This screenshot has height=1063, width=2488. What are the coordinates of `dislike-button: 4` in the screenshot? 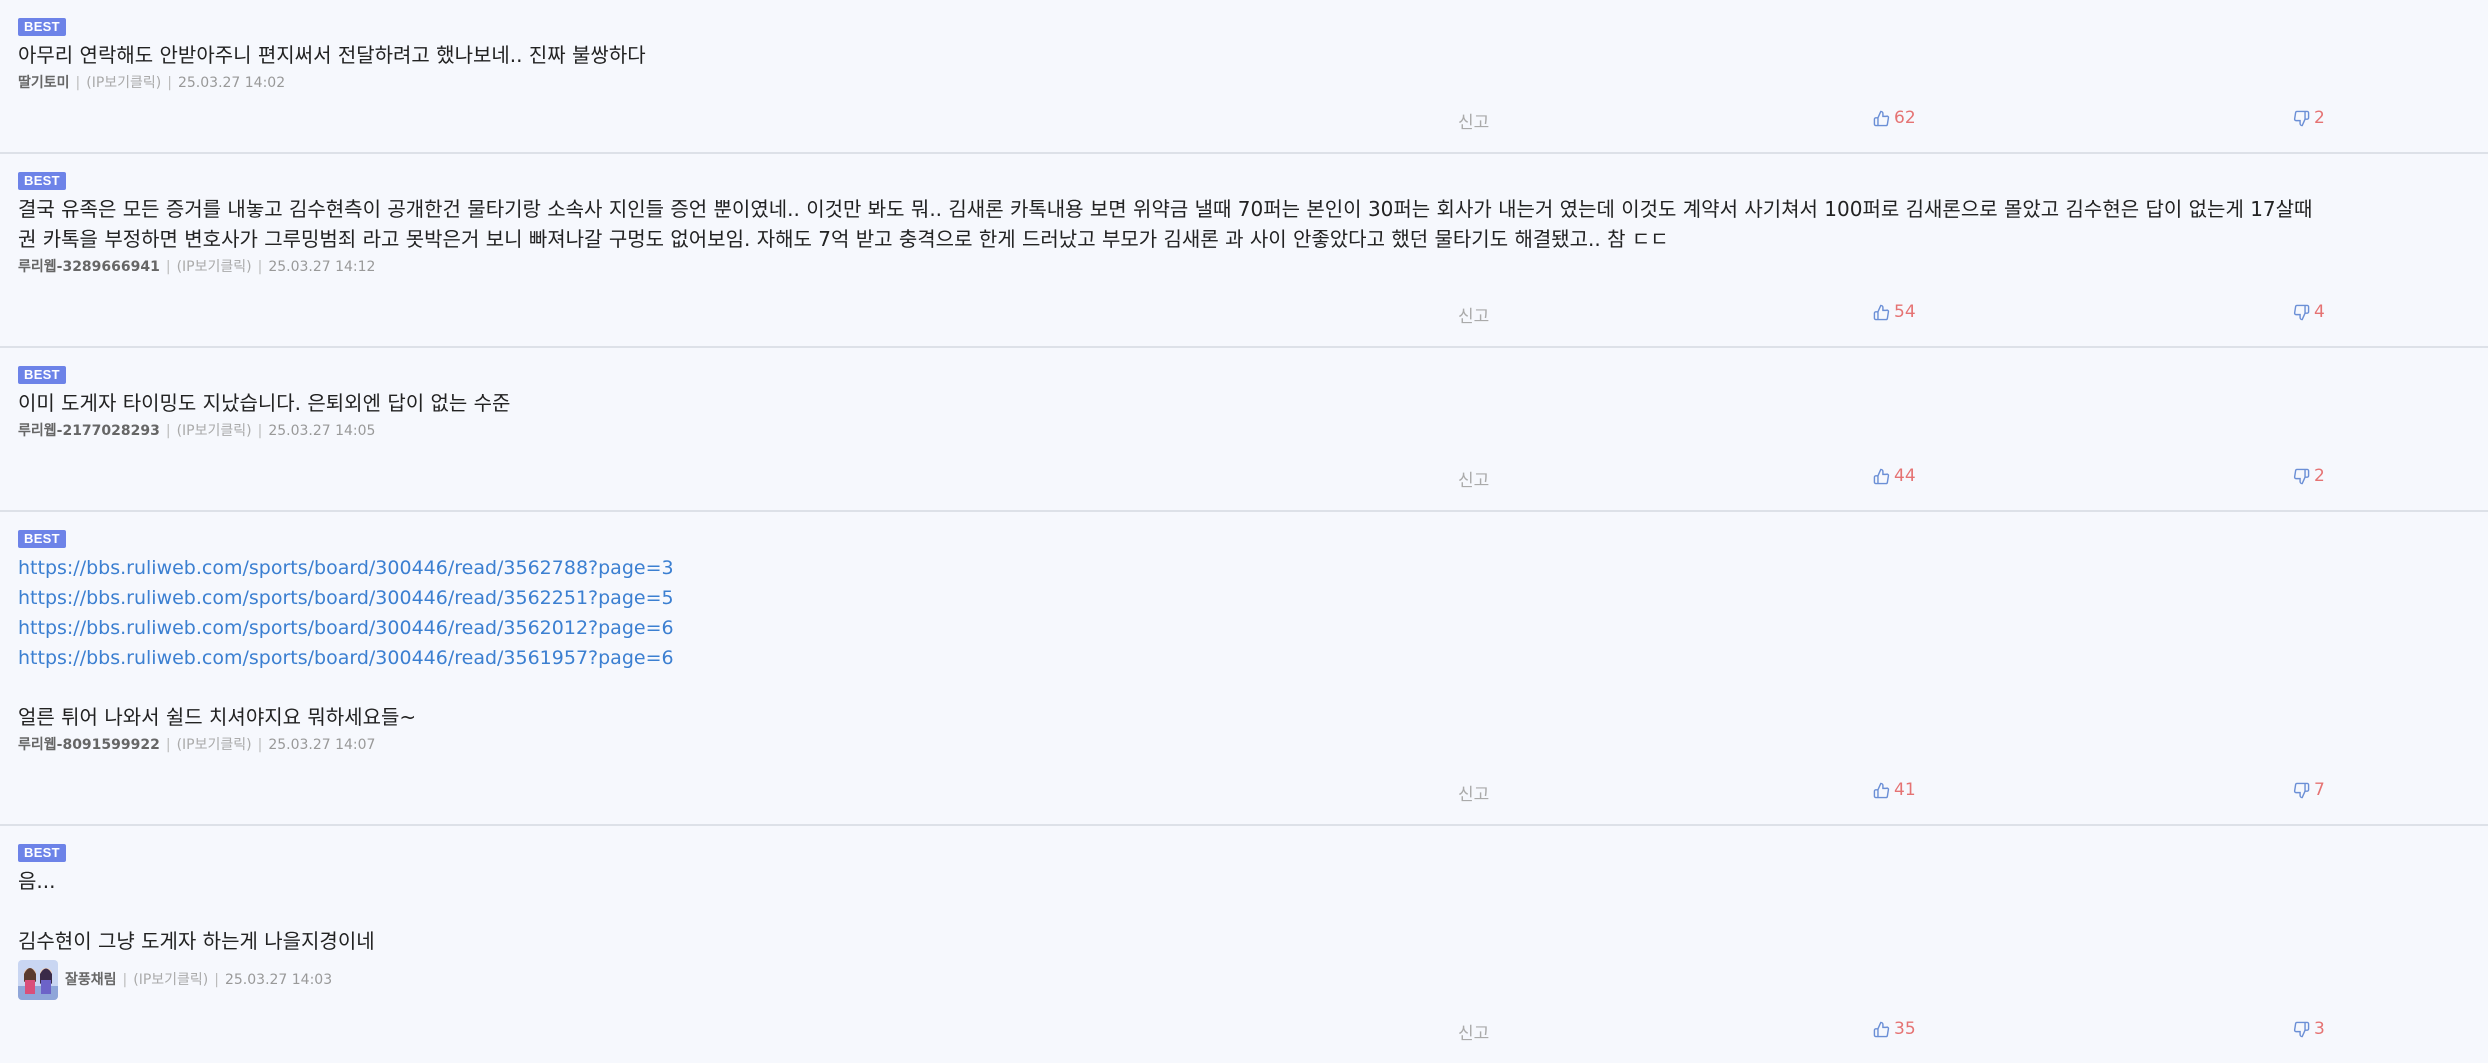 It's located at (2309, 312).